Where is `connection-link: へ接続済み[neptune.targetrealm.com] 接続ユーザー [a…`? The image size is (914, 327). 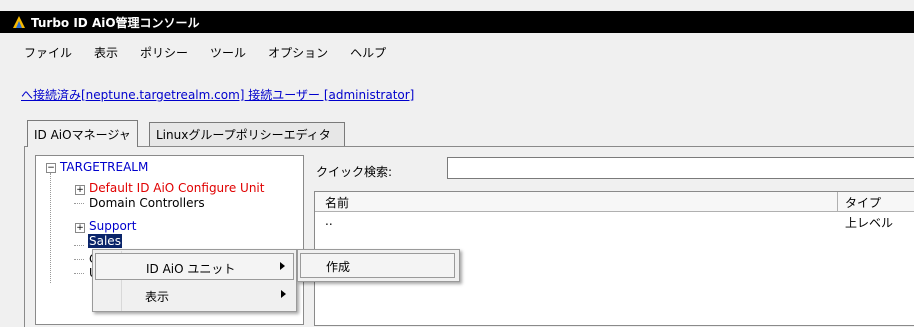 connection-link: へ接続済み[neptune.targetrealm.com] 接続ユーザー [a… is located at coordinates (217, 94).